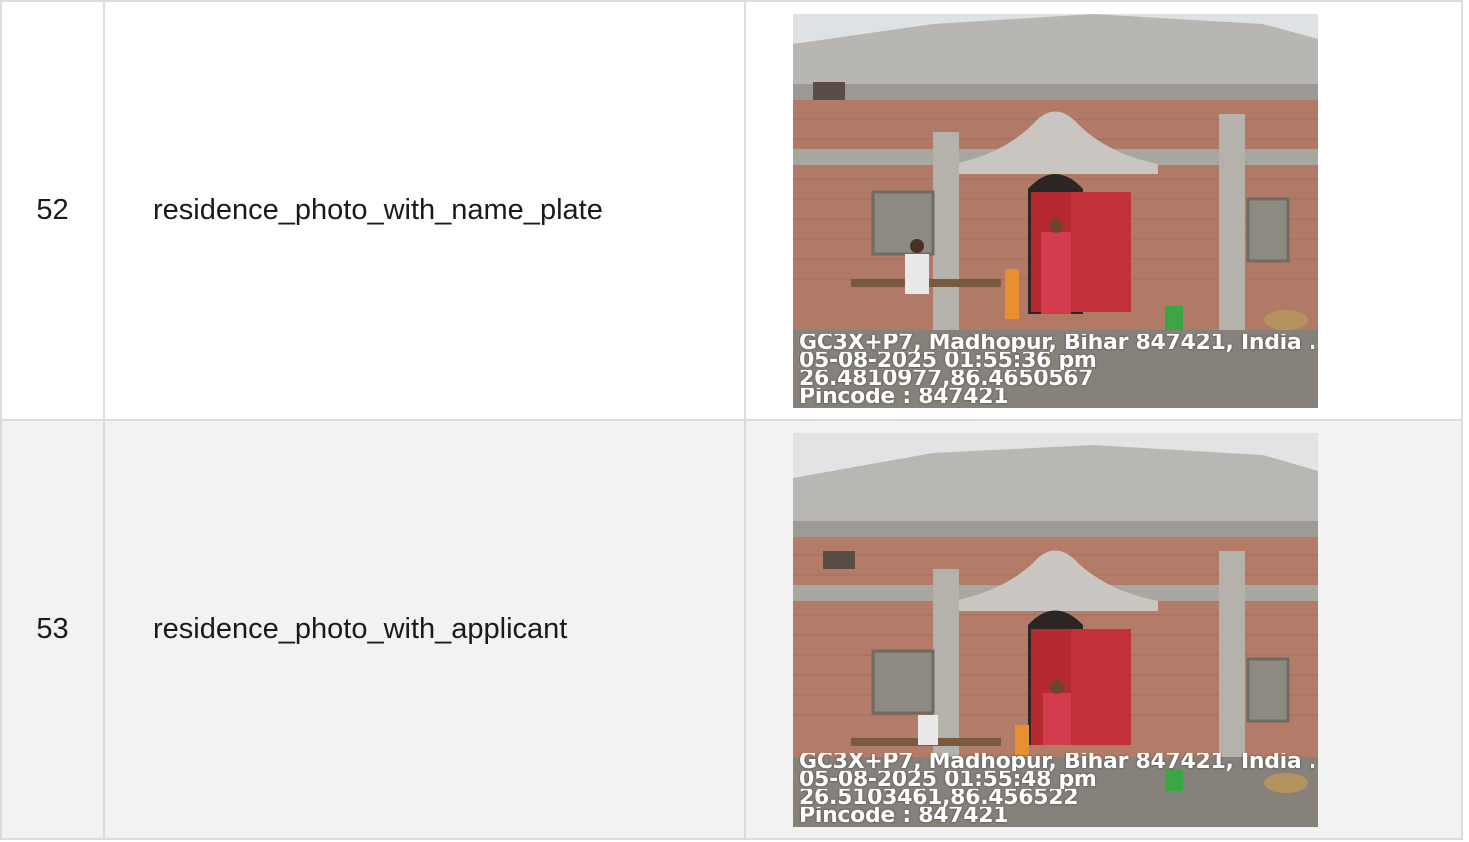 Image resolution: width=1469 pixels, height=842 pixels. Describe the element at coordinates (946, 378) in the screenshot. I see `geotag-coordinates: 26.4810977,86.4650567` at that location.